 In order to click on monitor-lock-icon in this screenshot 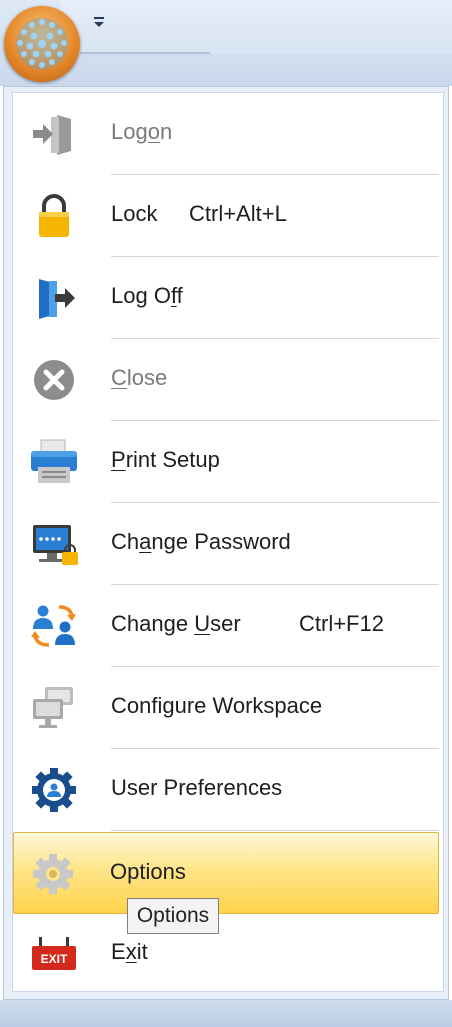, I will do `click(54, 544)`.